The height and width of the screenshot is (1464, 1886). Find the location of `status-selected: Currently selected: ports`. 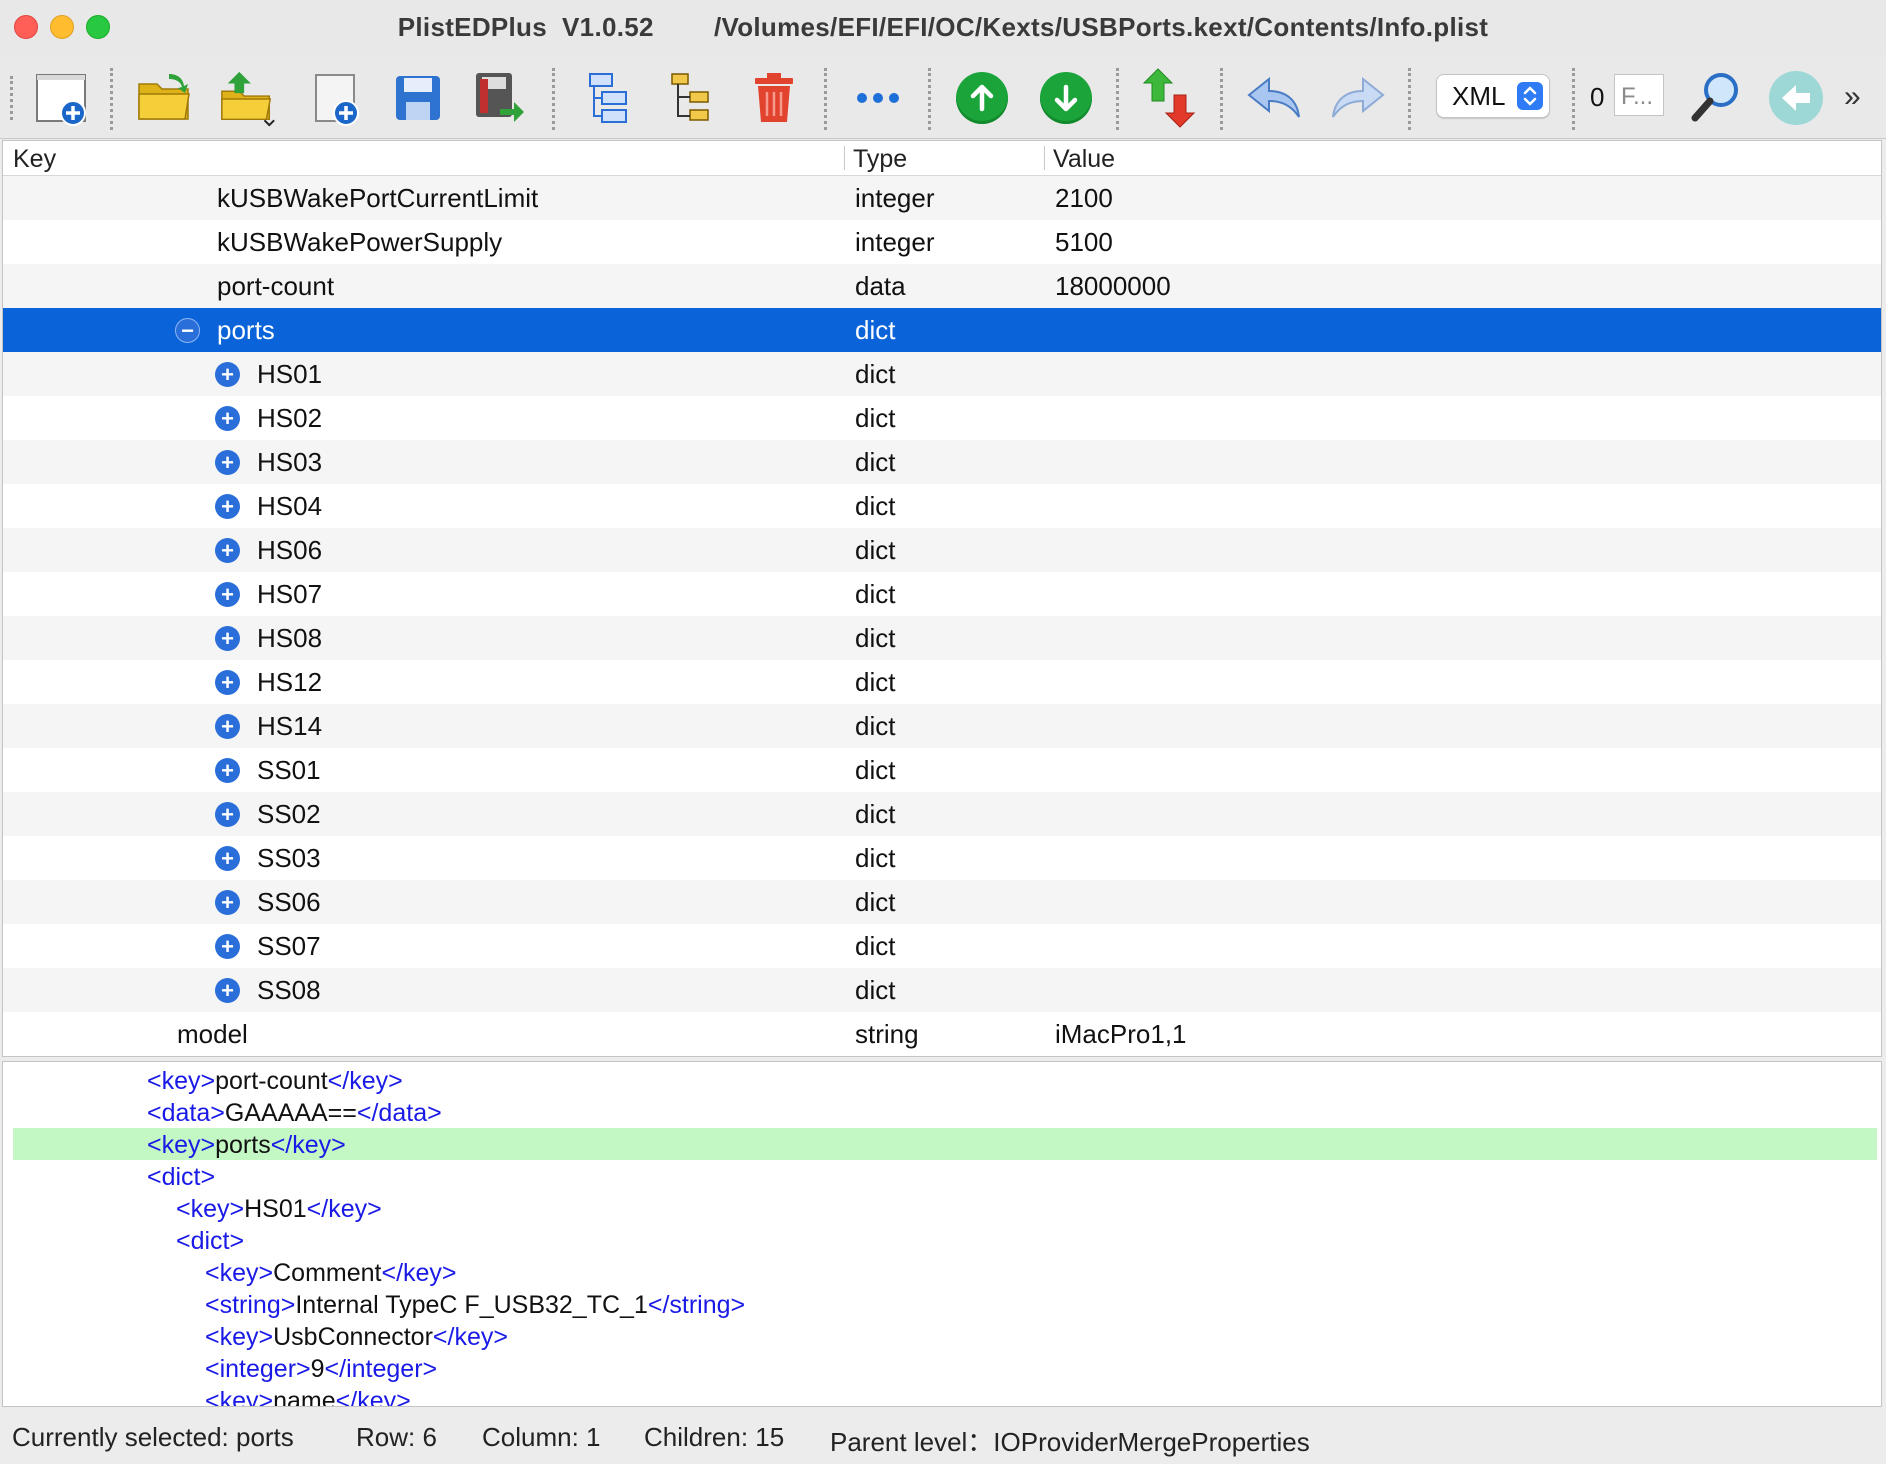

status-selected: Currently selected: ports is located at coordinates (153, 1437).